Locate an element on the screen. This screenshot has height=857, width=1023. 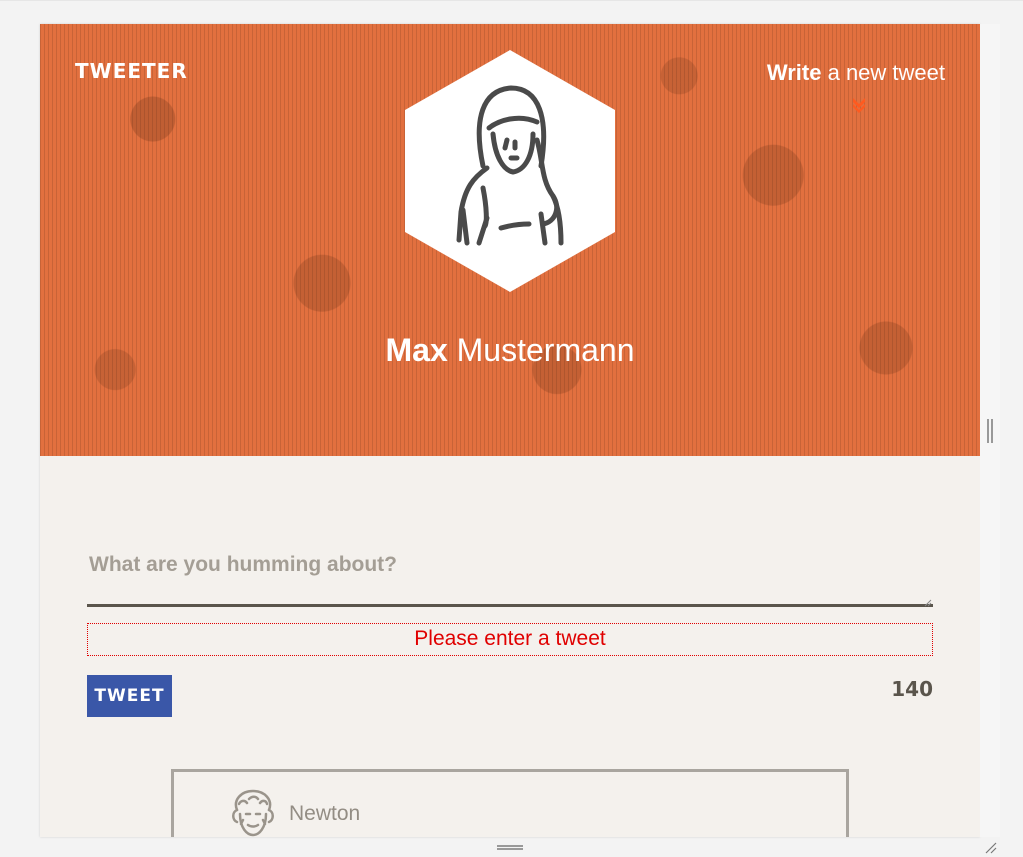
tweet-error-message: Please enter a tweet is located at coordinates (510, 639).